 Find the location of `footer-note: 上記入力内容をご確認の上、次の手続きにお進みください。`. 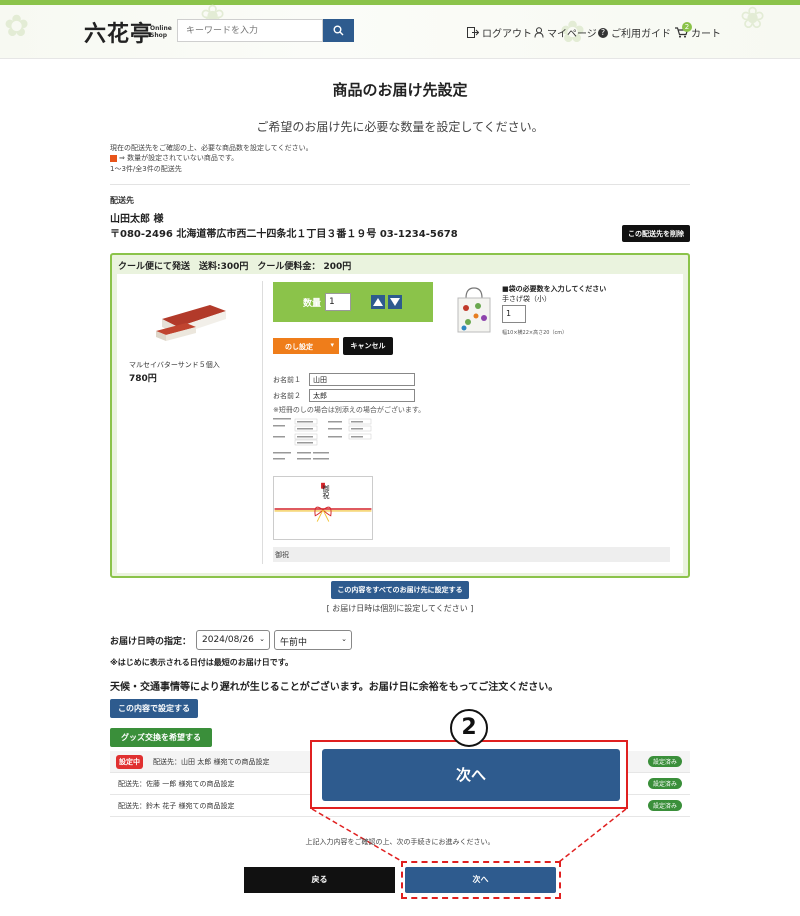

footer-note: 上記入力内容をご確認の上、次の手続きにお進みください。 is located at coordinates (400, 842).